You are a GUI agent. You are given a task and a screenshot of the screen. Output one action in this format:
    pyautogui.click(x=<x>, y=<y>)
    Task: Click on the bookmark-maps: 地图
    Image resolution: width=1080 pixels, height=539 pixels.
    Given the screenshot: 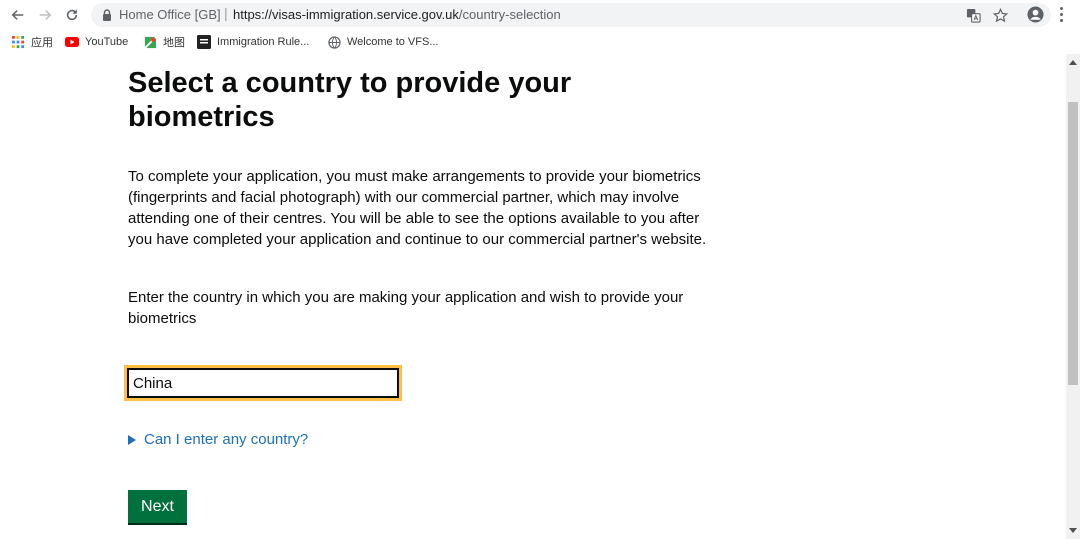 What is the action you would take?
    pyautogui.click(x=164, y=42)
    